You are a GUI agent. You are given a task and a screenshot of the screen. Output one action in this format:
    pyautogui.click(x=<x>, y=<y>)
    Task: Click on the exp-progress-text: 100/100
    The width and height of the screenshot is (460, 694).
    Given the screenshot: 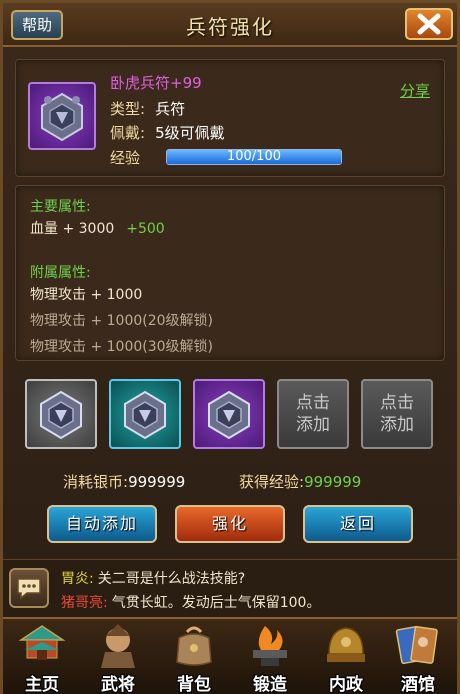 What is the action you would take?
    pyautogui.click(x=253, y=156)
    